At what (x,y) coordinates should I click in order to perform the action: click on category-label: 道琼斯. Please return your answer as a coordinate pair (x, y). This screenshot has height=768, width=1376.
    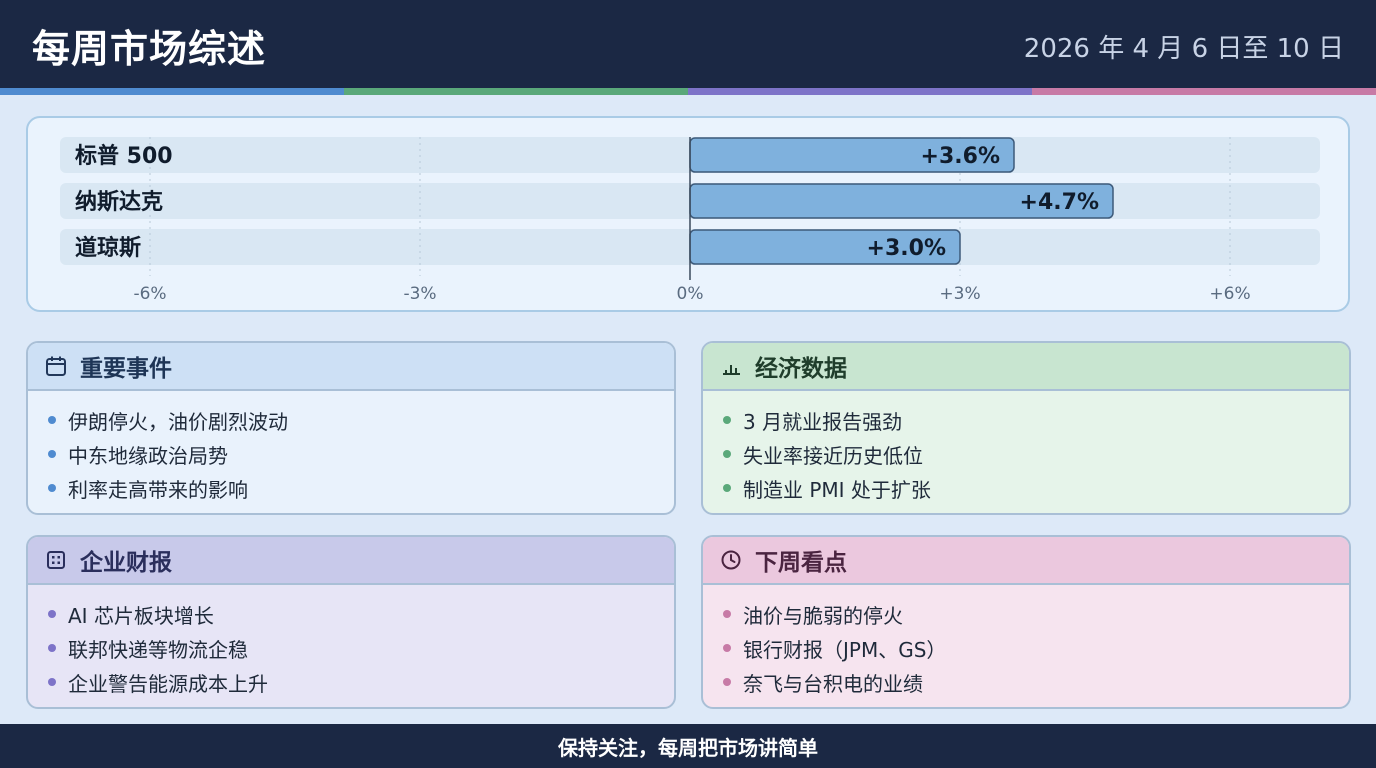
    Looking at the image, I should click on (108, 248).